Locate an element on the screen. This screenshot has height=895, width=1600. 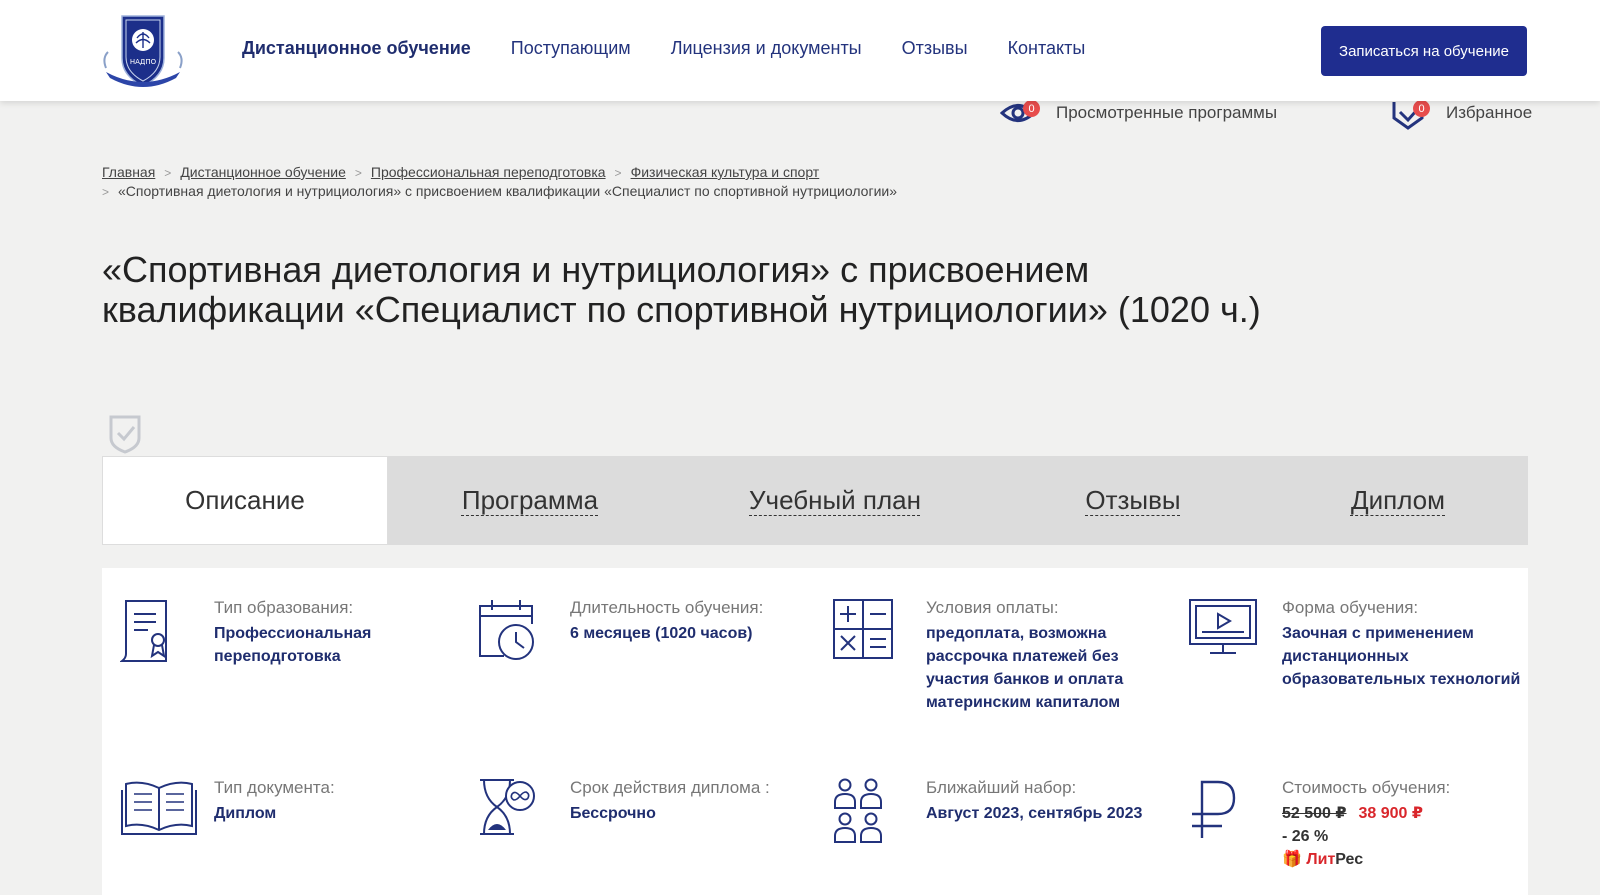
favorites-label: Избранное is located at coordinates (1489, 112).